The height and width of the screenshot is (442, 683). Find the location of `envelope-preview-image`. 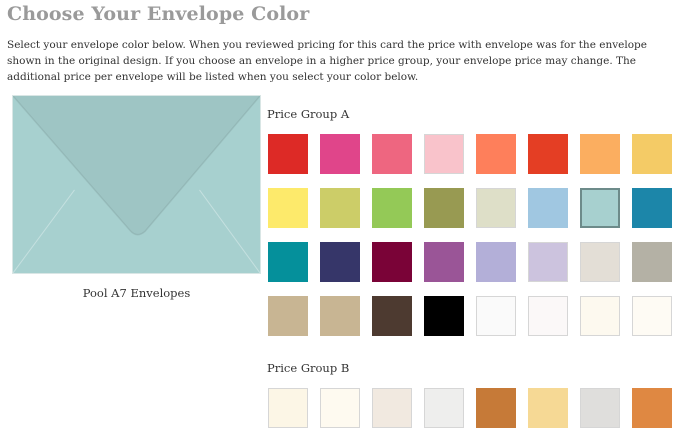

envelope-preview-image is located at coordinates (136, 184).